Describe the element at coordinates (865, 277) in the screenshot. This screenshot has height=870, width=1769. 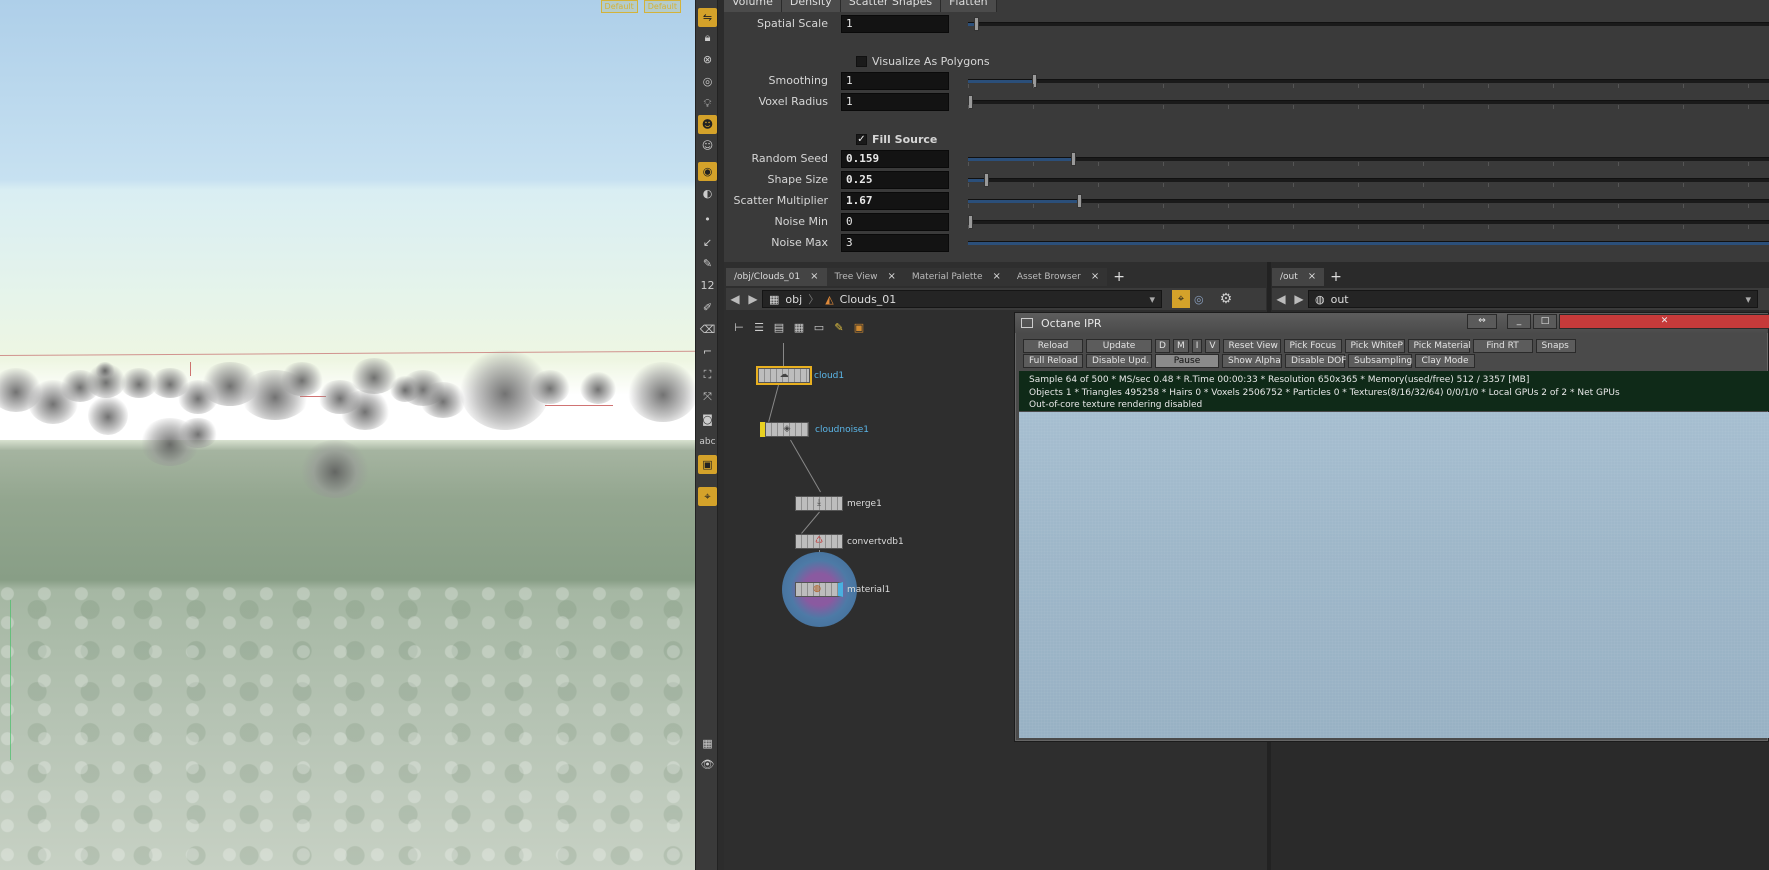
I see `tab-tree-view: Tree View ×` at that location.